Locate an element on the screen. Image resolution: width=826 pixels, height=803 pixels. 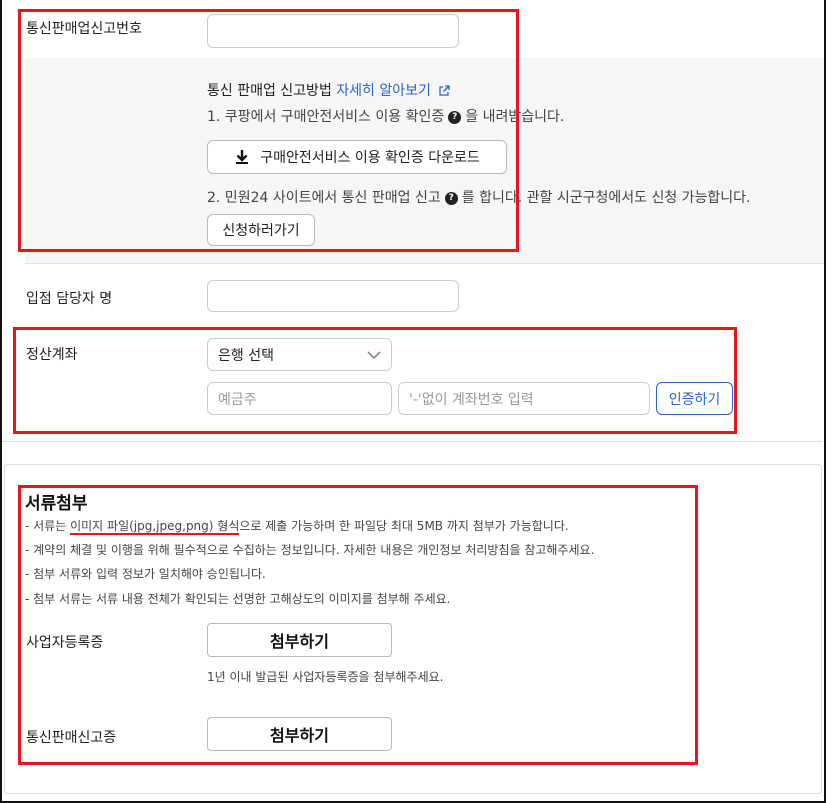
highlight-box-settlement is located at coordinates (375, 380).